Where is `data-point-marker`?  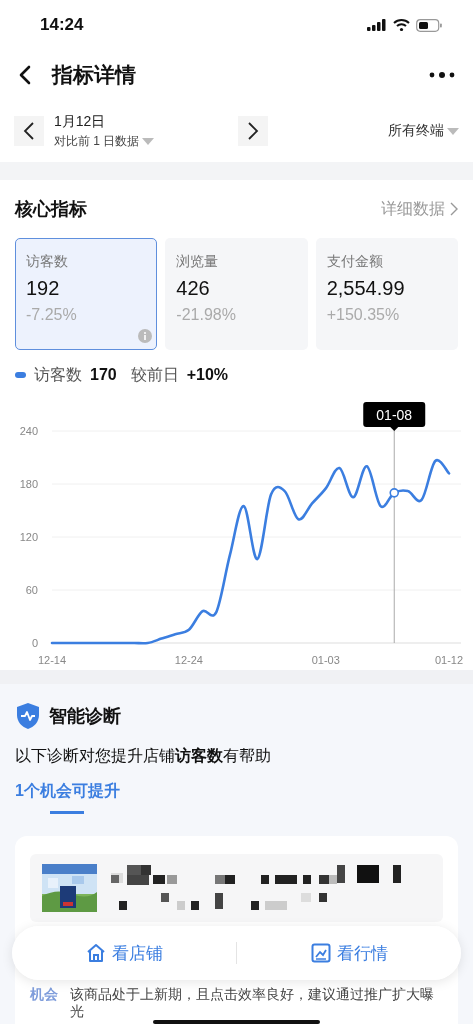
data-point-marker is located at coordinates (394, 493).